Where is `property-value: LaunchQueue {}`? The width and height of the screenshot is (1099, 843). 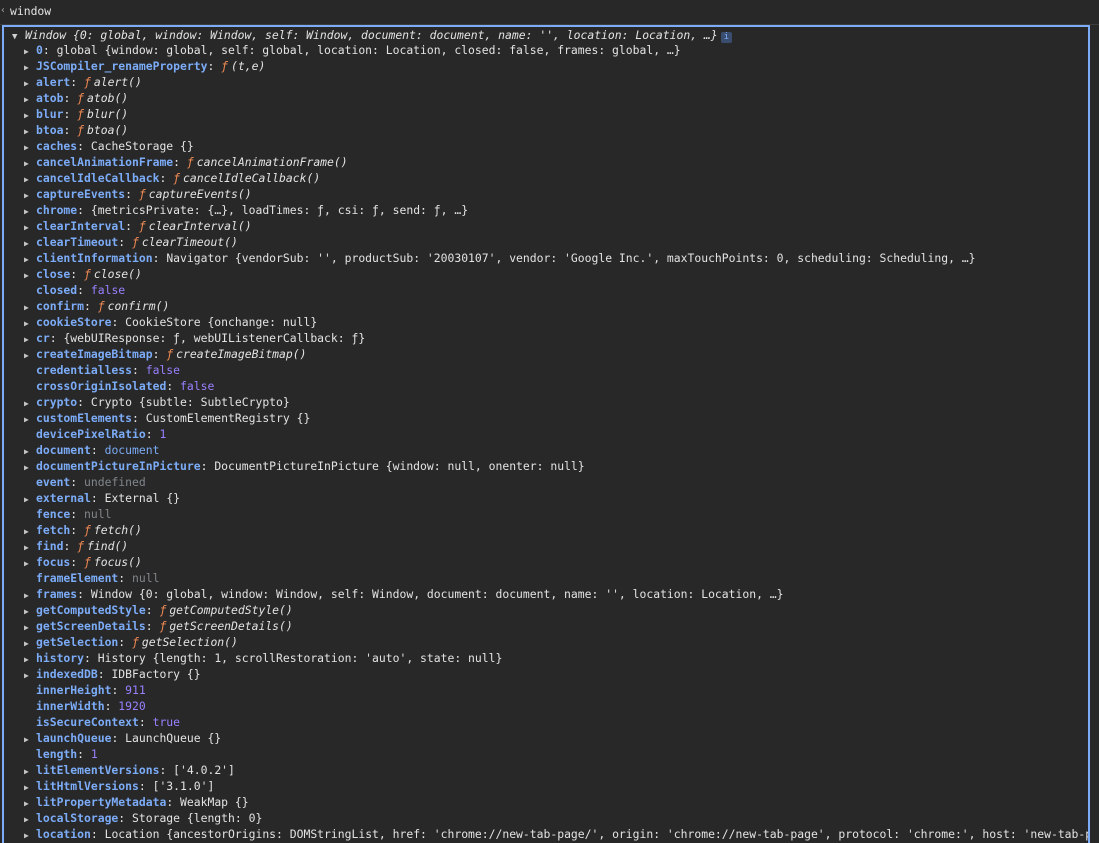 property-value: LaunchQueue {} is located at coordinates (173, 738).